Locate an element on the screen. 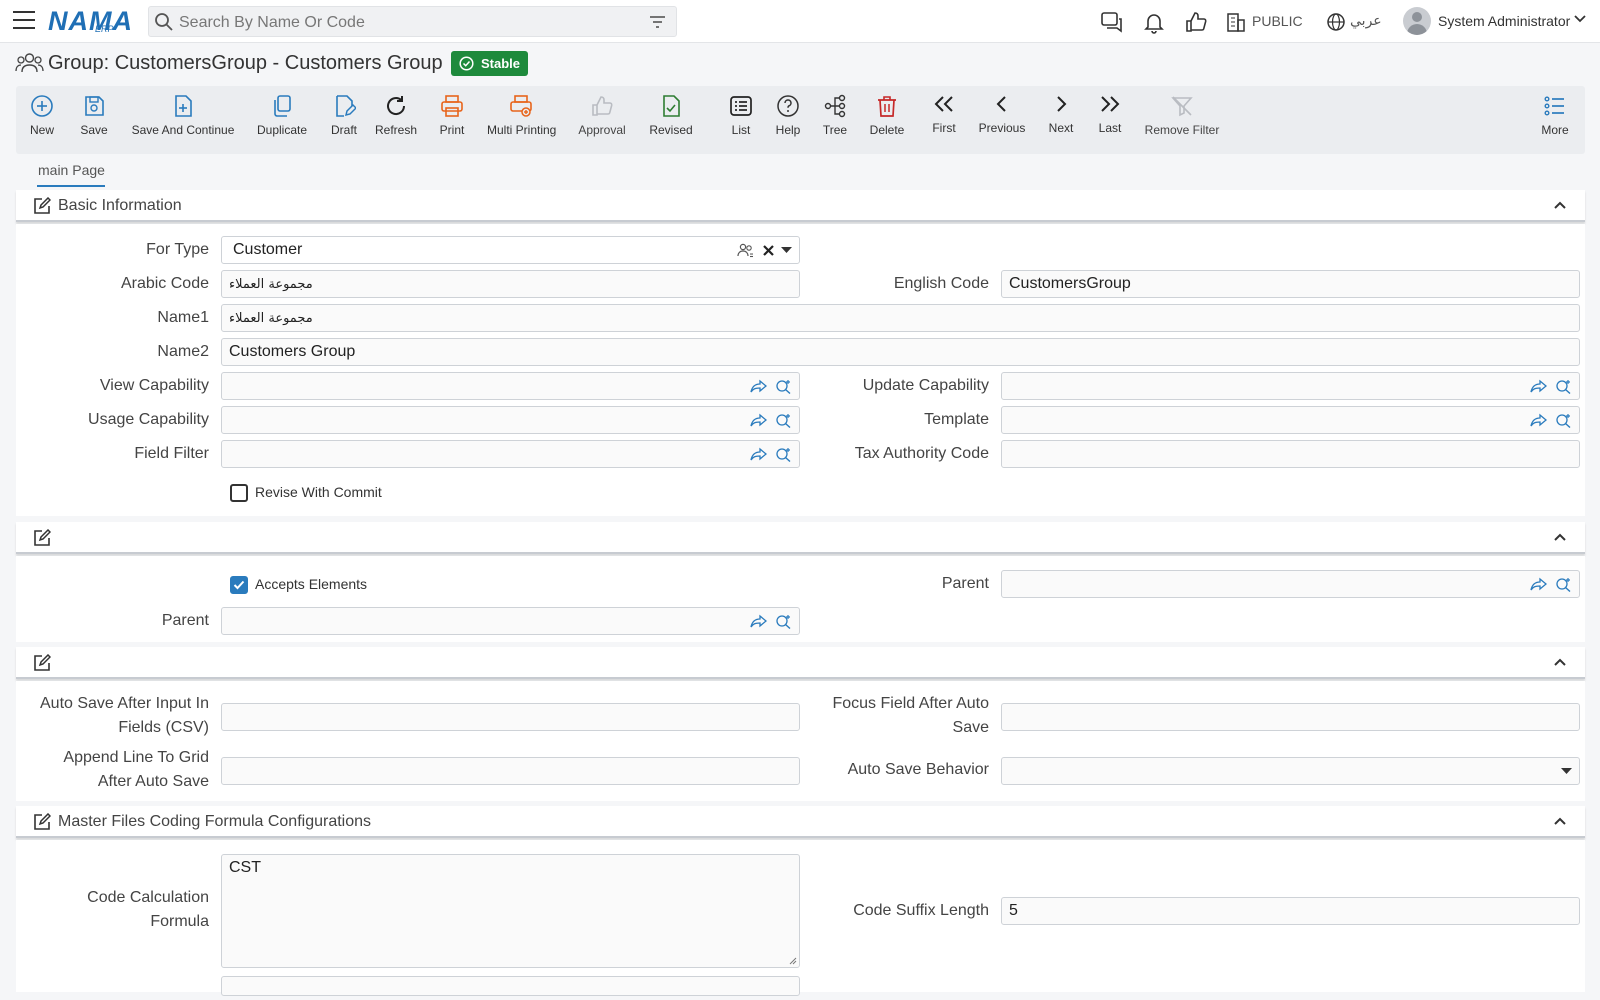 The image size is (1600, 1000). multi-printing-button: Multi Printing is located at coordinates (521, 115).